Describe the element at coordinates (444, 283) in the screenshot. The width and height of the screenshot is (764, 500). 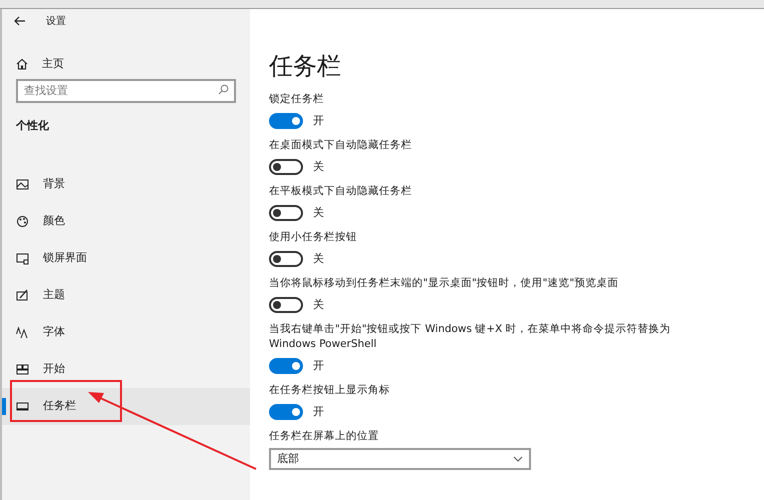
I see `setting-label: 当你将鼠标移动到任务栏末端的"显示桌面"按钮时，使用"速览"预览桌面` at that location.